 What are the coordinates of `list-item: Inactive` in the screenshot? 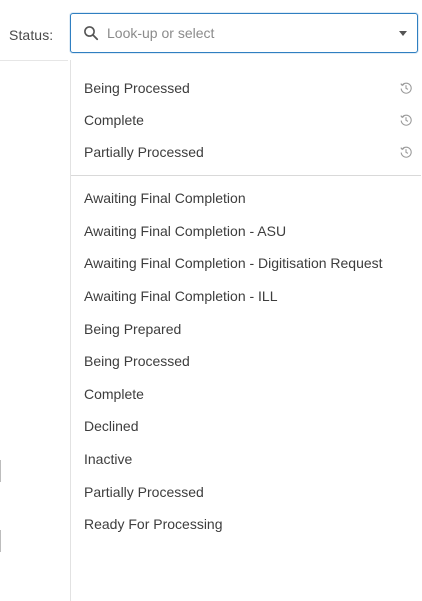 It's located at (246, 459).